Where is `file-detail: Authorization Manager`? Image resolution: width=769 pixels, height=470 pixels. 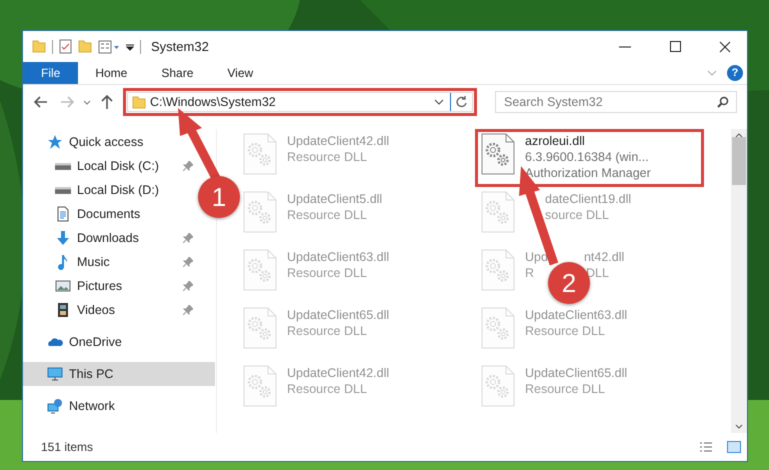 file-detail: Authorization Manager is located at coordinates (588, 173).